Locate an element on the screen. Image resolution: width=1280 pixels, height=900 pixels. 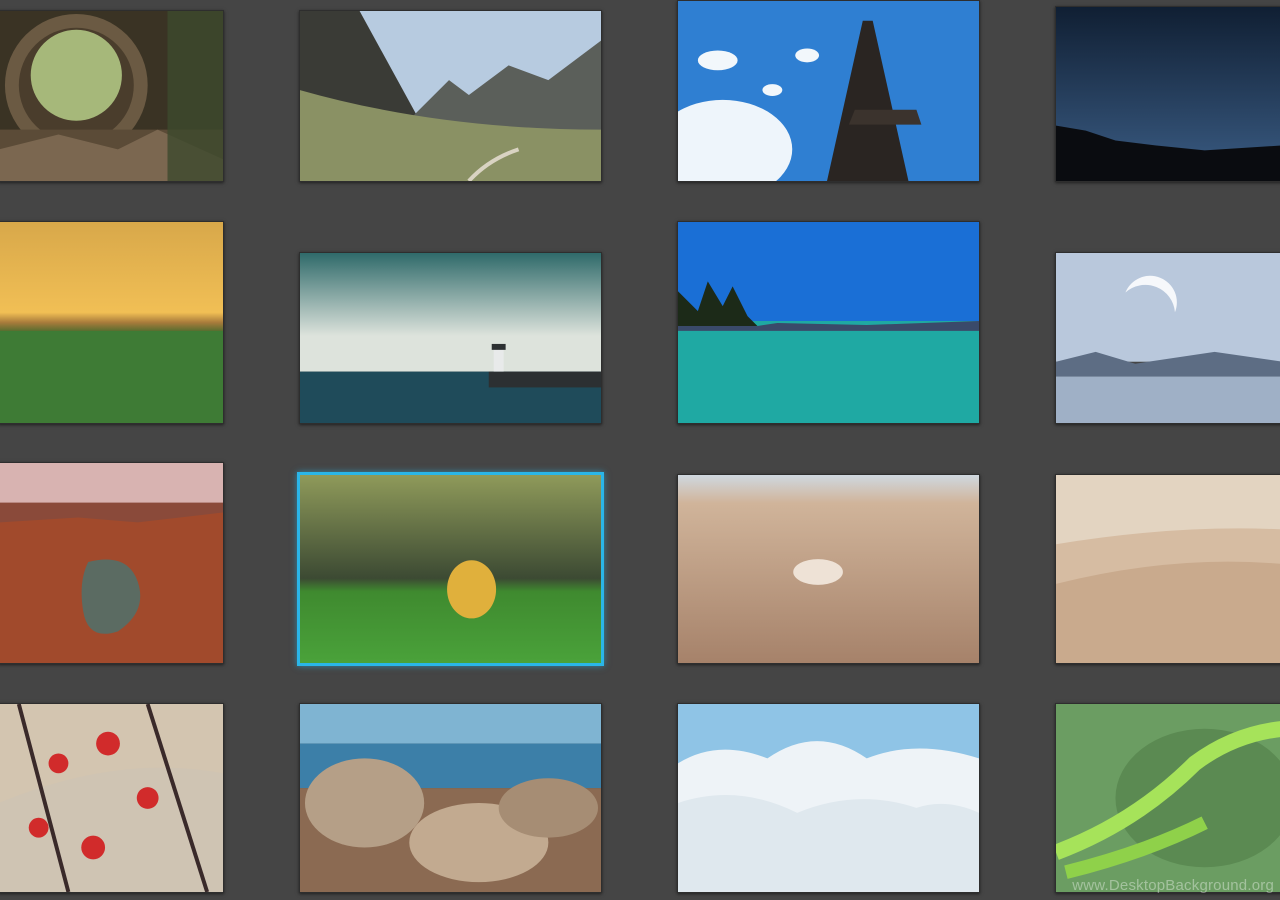
thumbnail-clouds is located at coordinates (828, 798).